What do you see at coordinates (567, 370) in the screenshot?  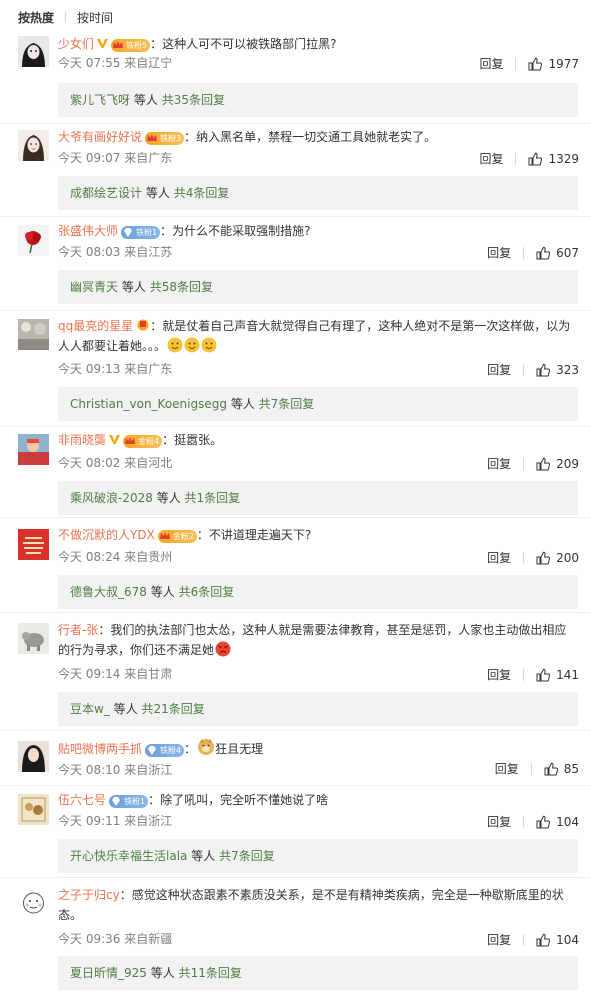 I see `like-count: 323` at bounding box center [567, 370].